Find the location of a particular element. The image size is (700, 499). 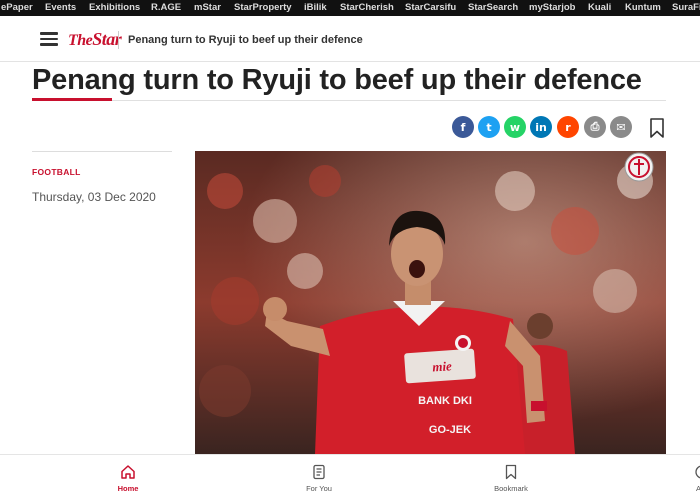

facebook-icon: f is located at coordinates (463, 127).